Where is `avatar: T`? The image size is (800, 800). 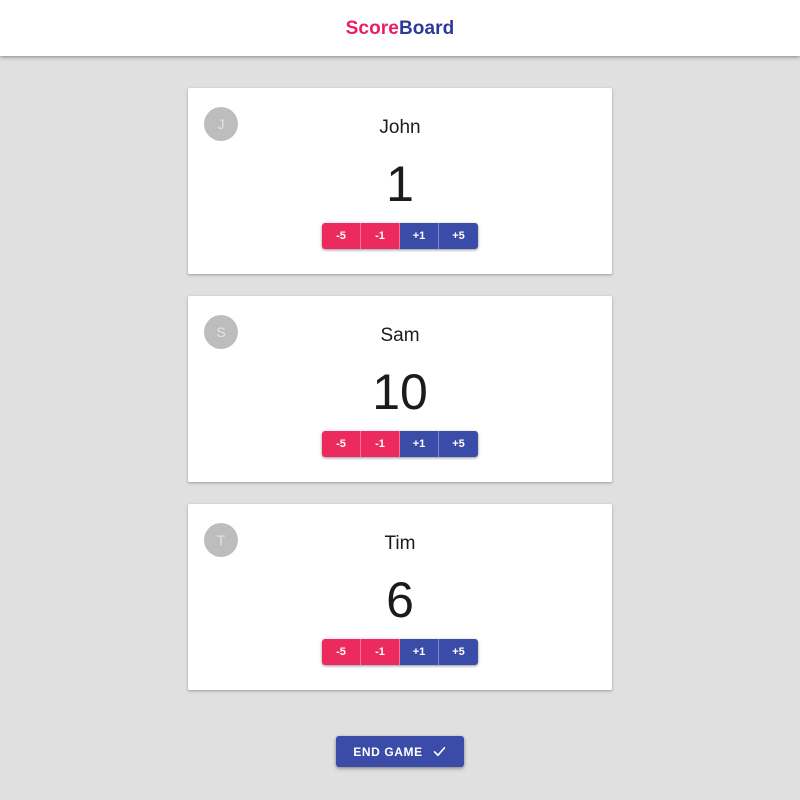 avatar: T is located at coordinates (221, 540).